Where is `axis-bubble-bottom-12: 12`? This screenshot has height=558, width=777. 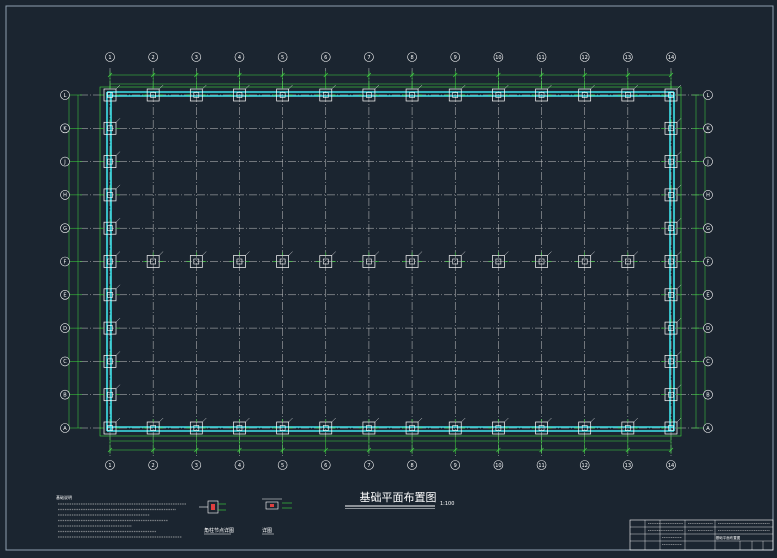 axis-bubble-bottom-12: 12 is located at coordinates (584, 465).